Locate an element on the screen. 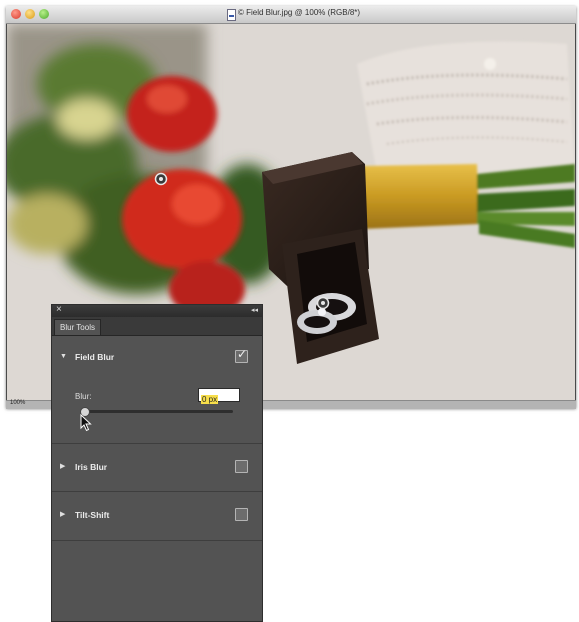 This screenshot has height=622, width=579. tilt-shift-title: Tilt-Shift is located at coordinates (92, 515).